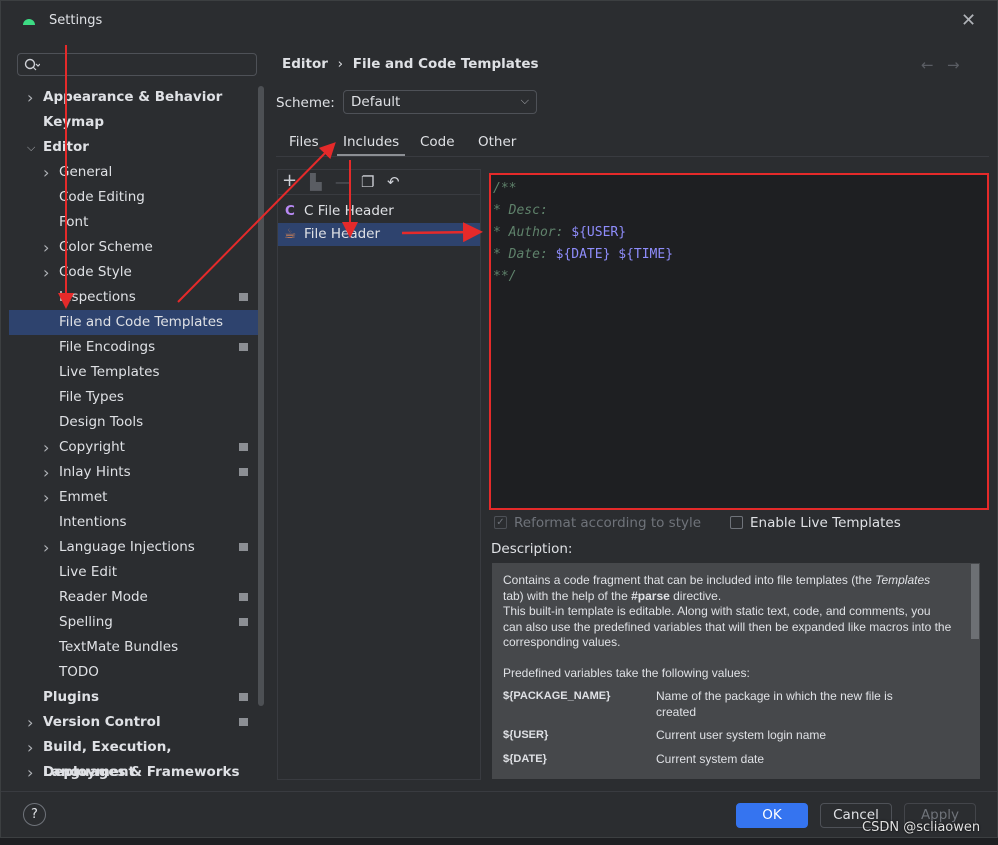 This screenshot has width=998, height=845. Describe the element at coordinates (497, 145) in the screenshot. I see `tab-other: Other` at that location.